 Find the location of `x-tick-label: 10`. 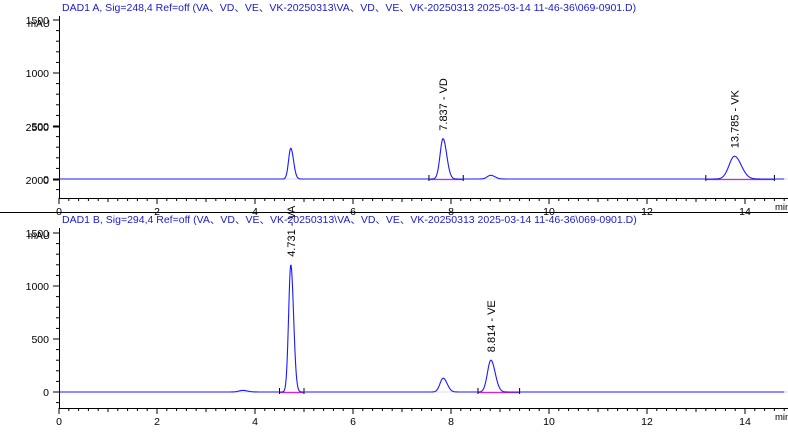

x-tick-label: 10 is located at coordinates (549, 422).